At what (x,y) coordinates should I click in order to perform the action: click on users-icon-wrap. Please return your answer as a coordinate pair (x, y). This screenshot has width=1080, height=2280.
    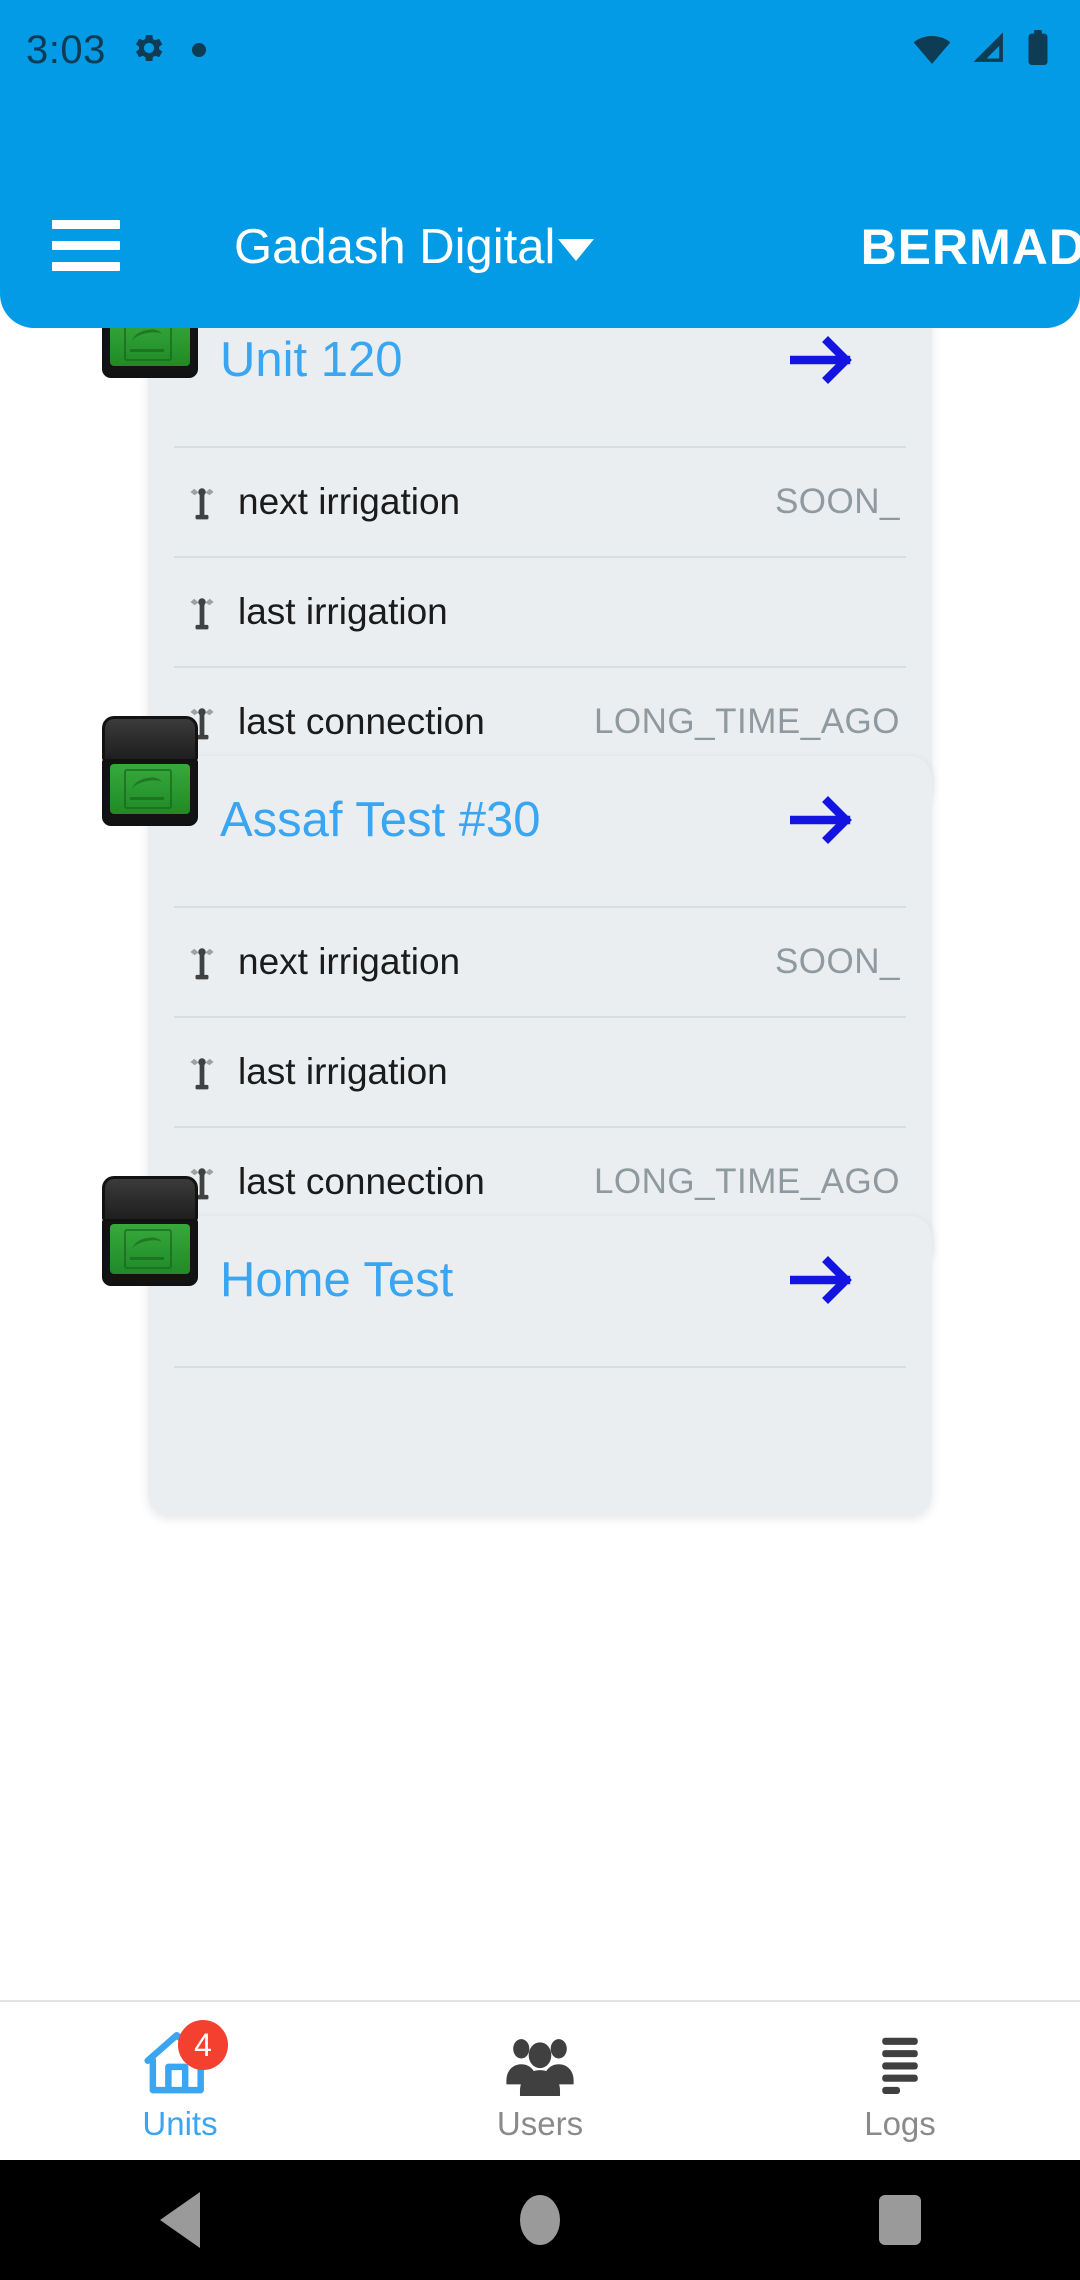
    Looking at the image, I should click on (540, 2063).